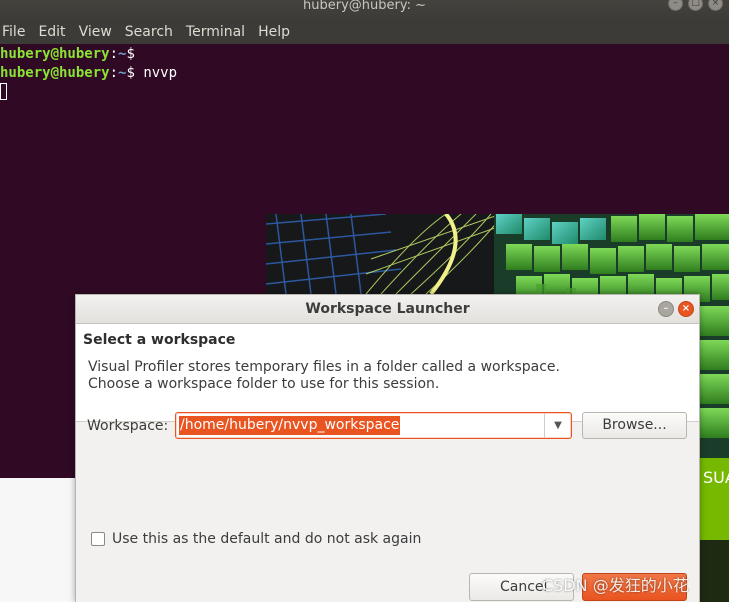 This screenshot has height=602, width=729. Describe the element at coordinates (3, 91) in the screenshot. I see `terminal-cursor` at that location.